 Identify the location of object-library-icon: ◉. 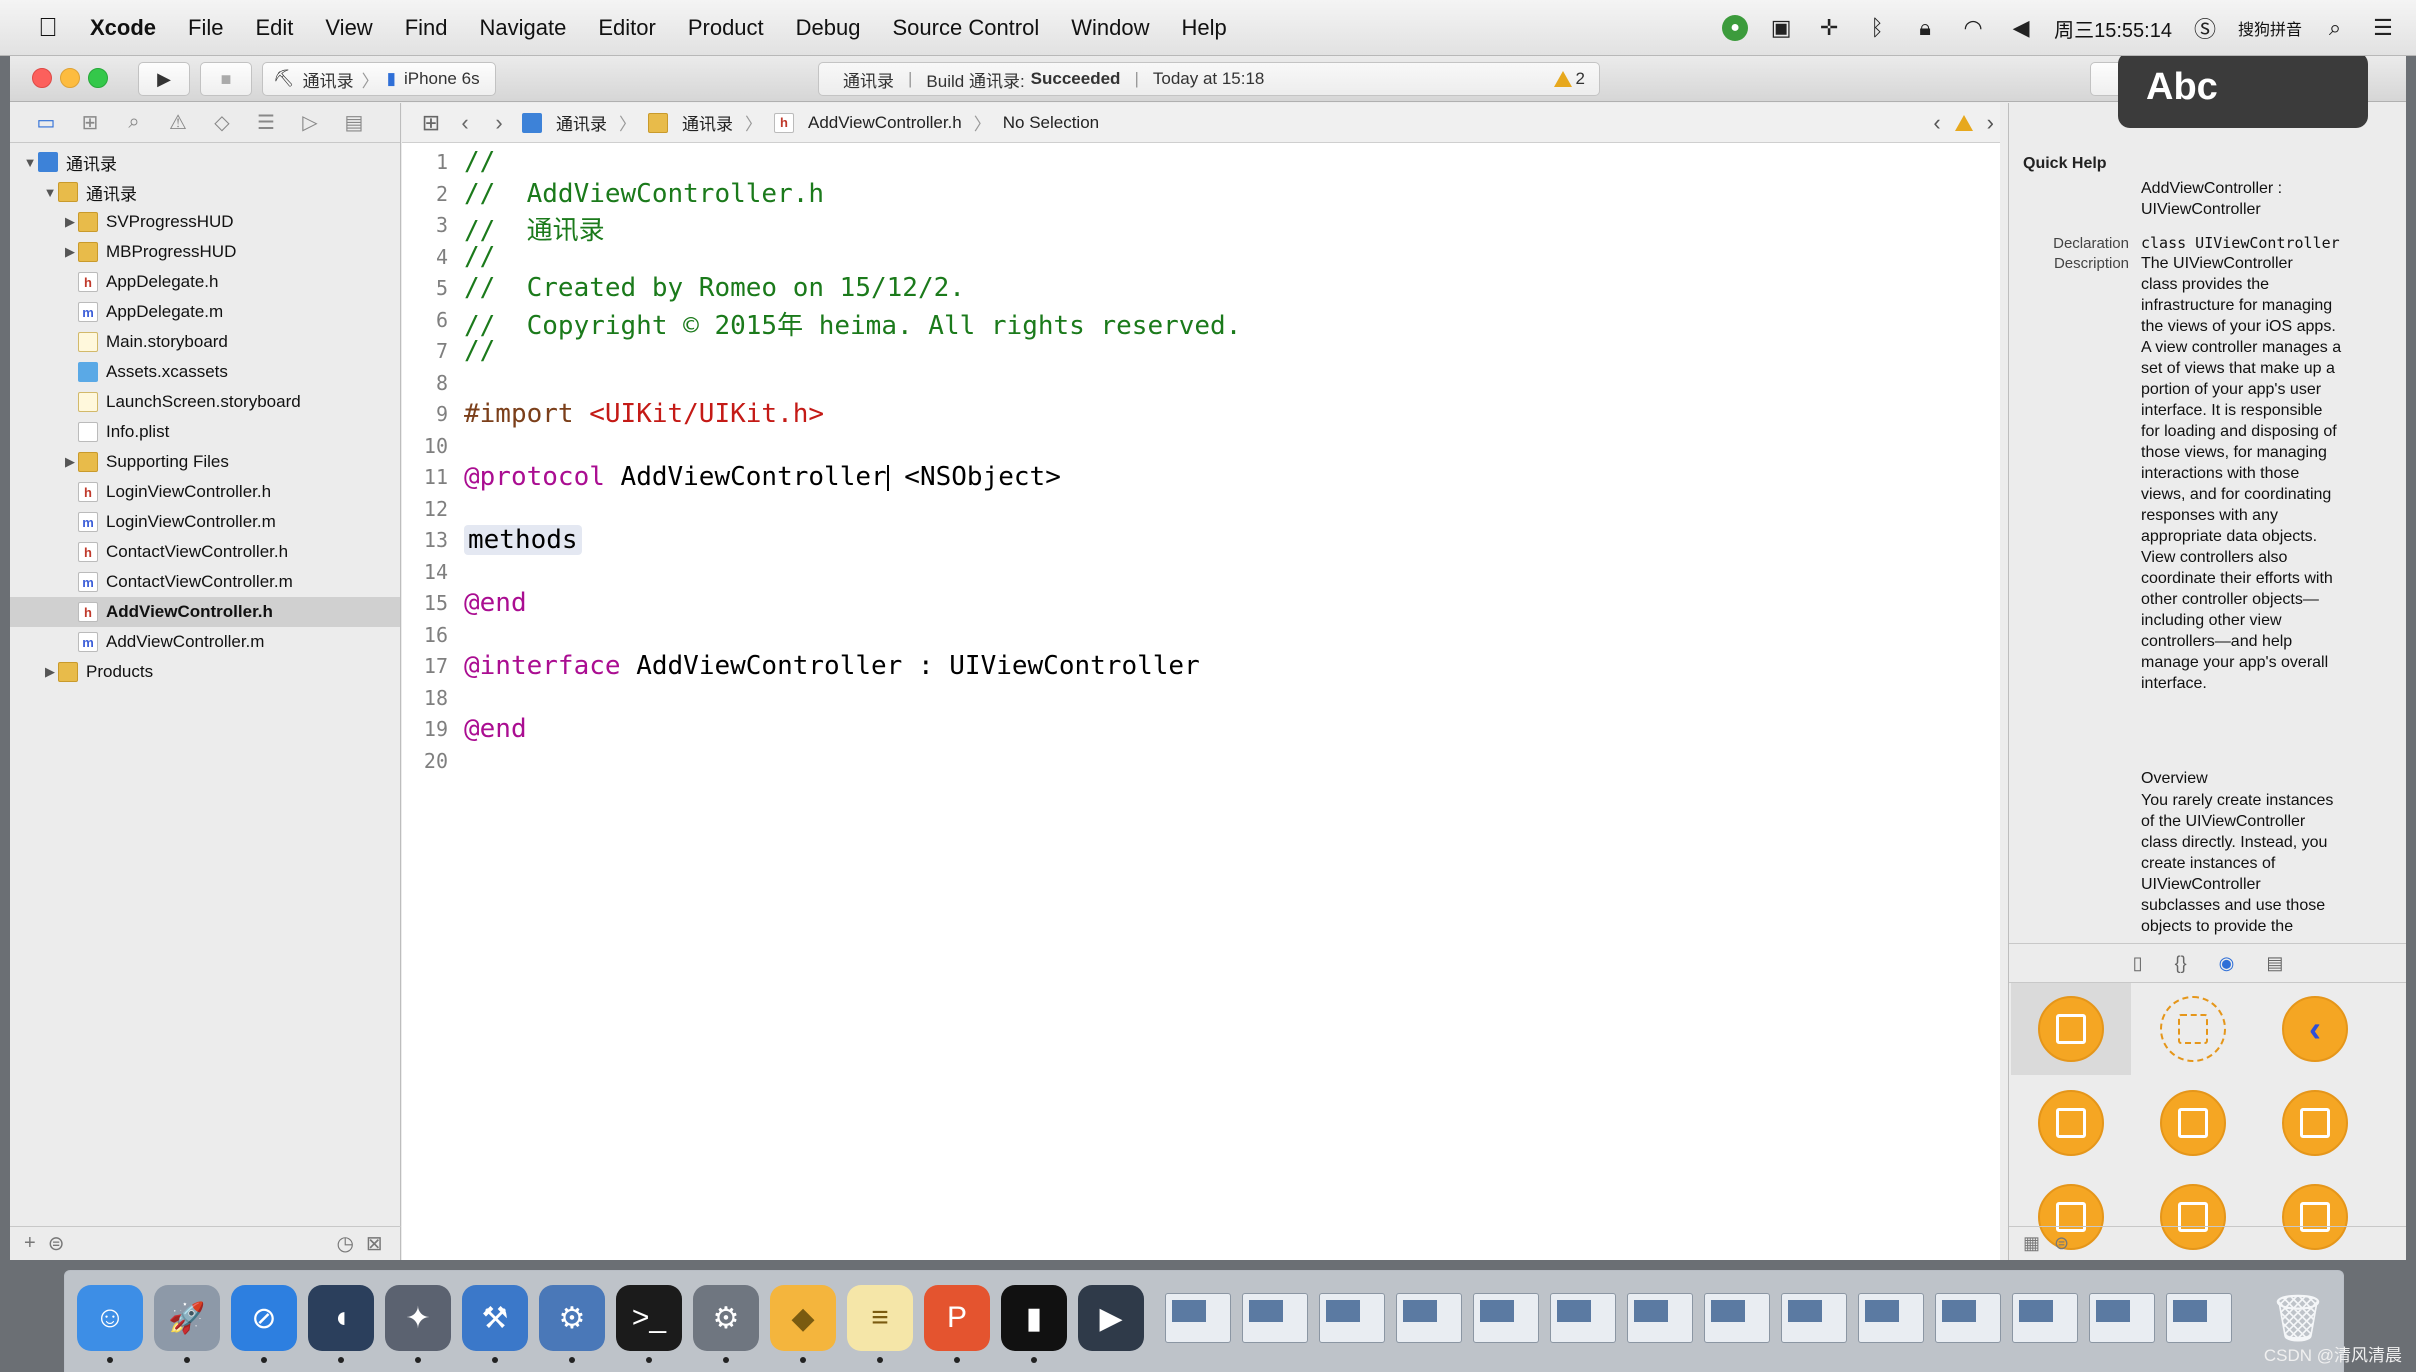
(2227, 963).